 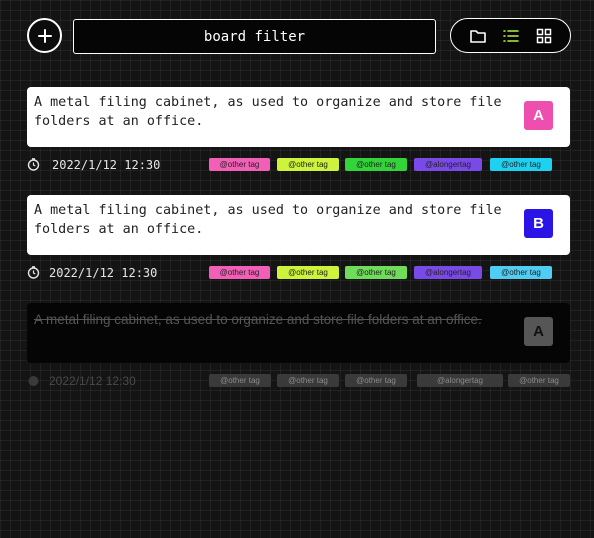 I want to click on view-switcher, so click(x=510, y=35).